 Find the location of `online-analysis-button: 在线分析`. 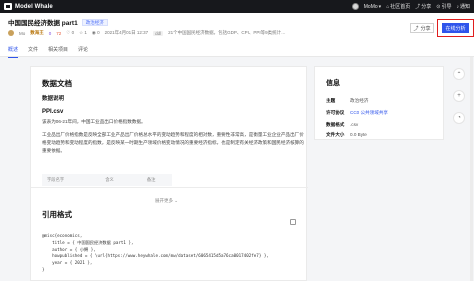

online-analysis-button: 在线分析 is located at coordinates (455, 28).